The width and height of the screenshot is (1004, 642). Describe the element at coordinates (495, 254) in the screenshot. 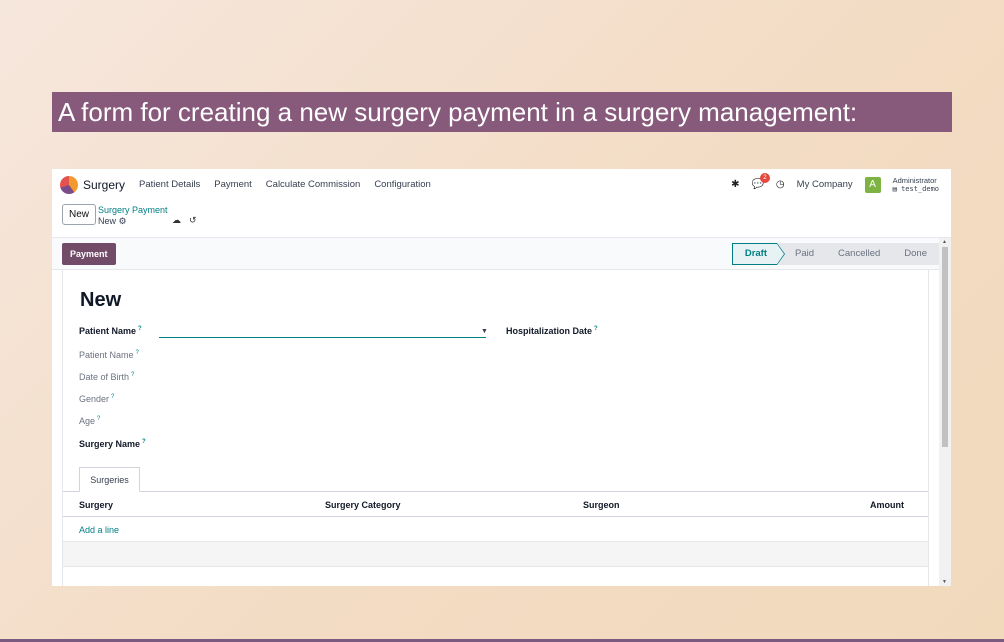

I see `status-bar: Payment Draft Paid Cancelled Done` at that location.